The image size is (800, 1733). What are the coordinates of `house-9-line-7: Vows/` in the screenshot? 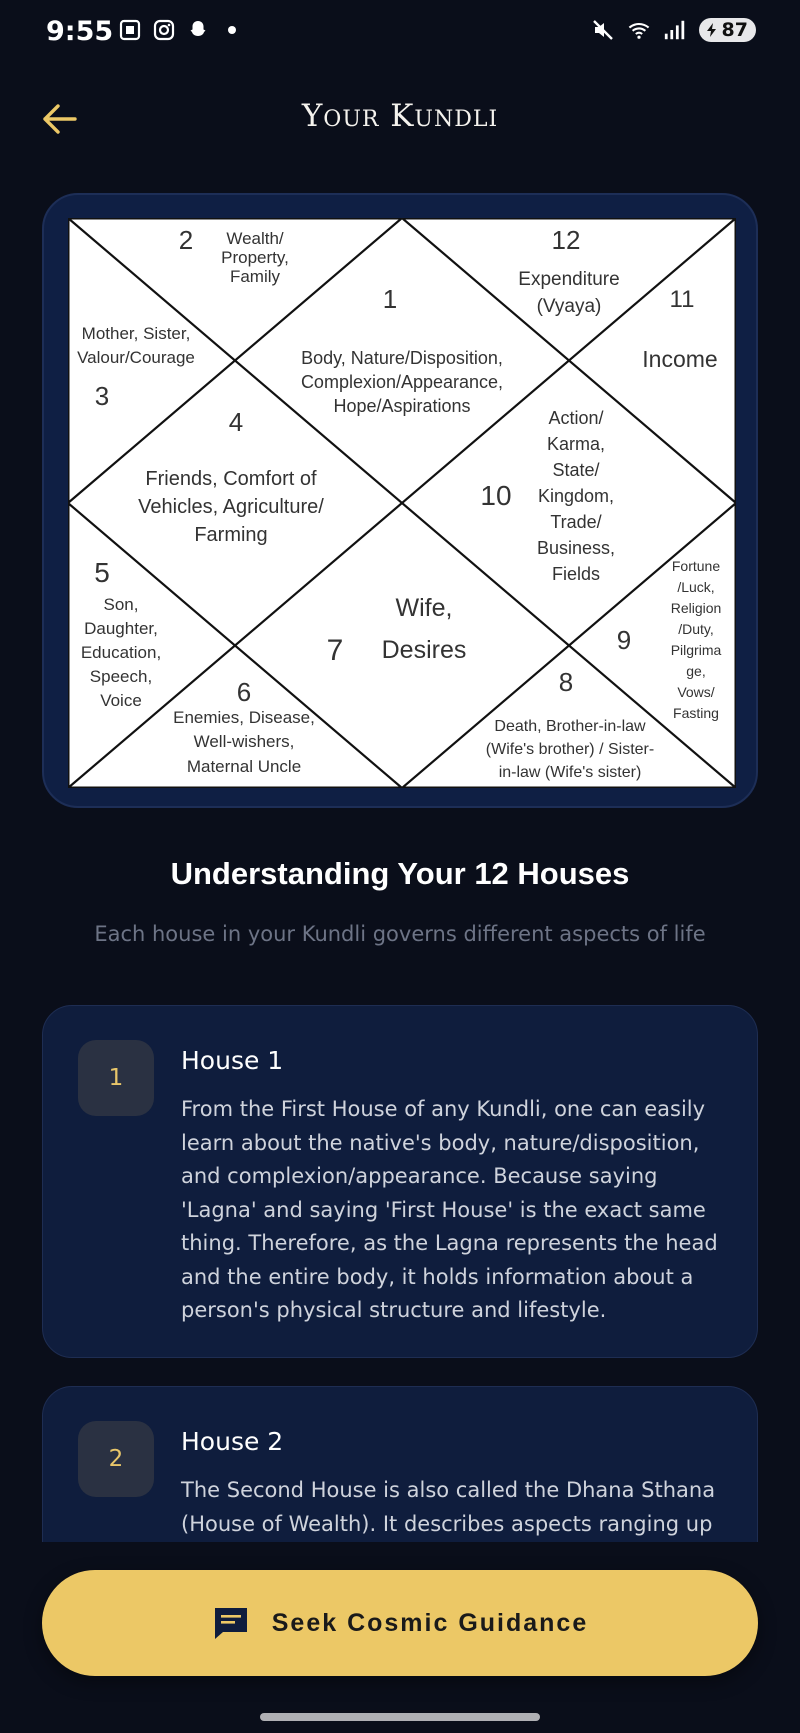 It's located at (695, 692).